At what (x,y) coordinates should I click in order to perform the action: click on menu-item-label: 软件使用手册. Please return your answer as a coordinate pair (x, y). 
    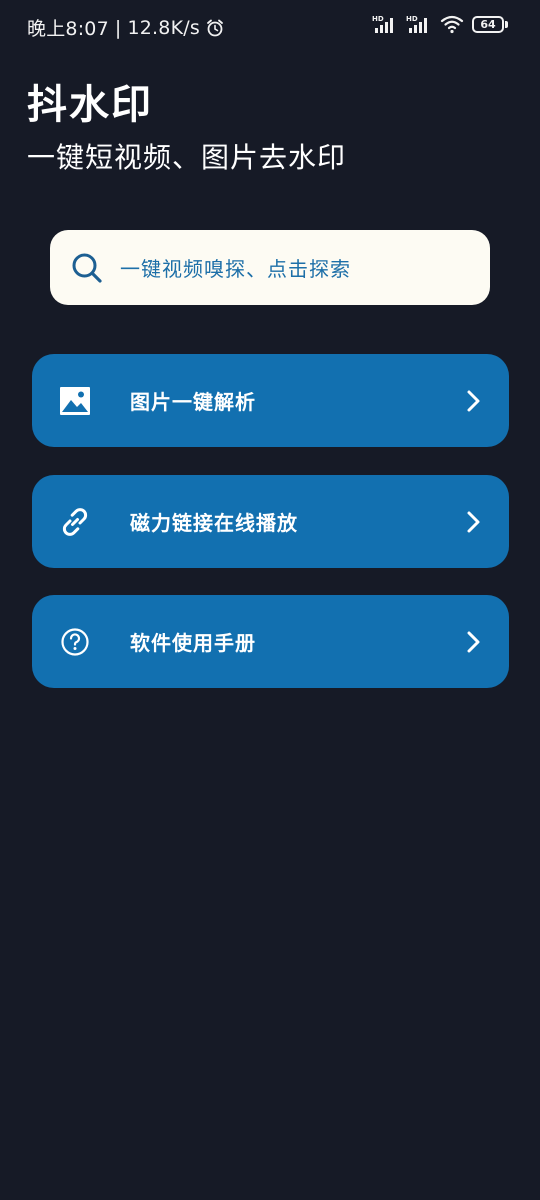
    Looking at the image, I should click on (193, 643).